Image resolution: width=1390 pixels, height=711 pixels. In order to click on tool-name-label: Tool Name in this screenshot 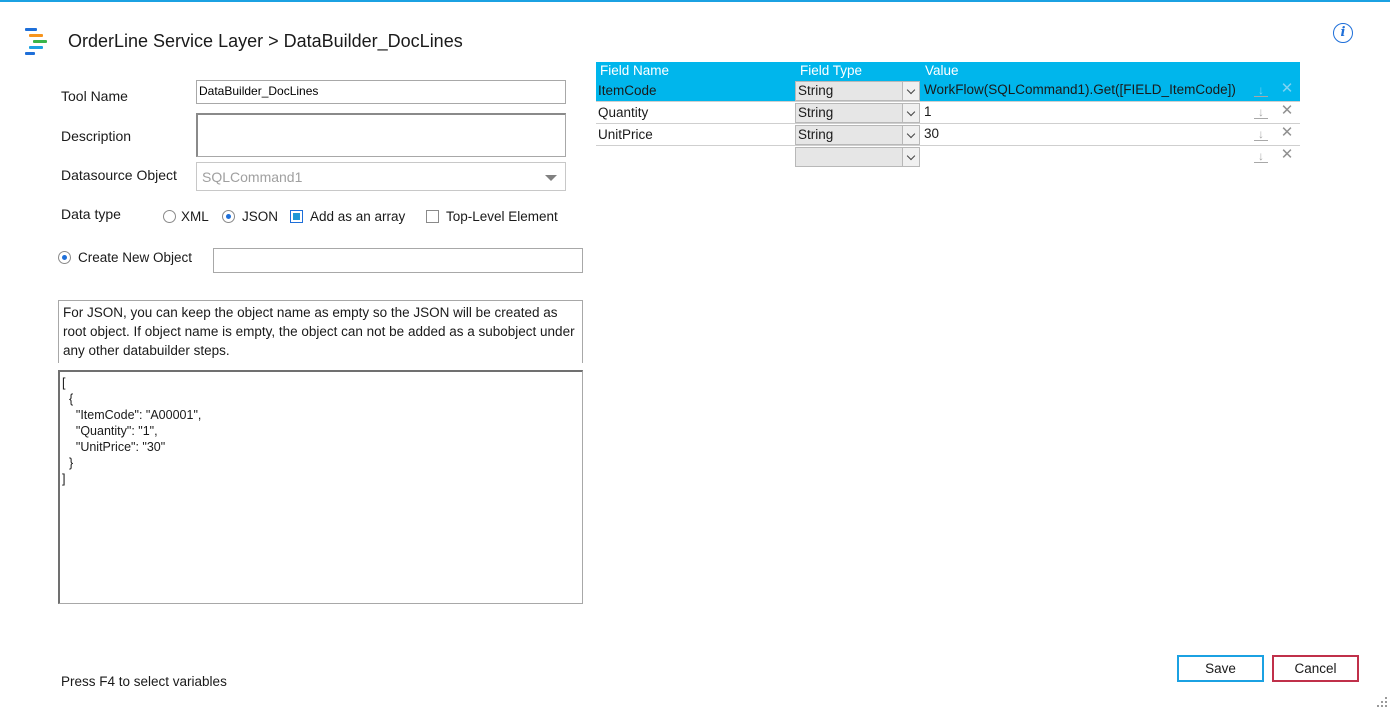, I will do `click(94, 96)`.